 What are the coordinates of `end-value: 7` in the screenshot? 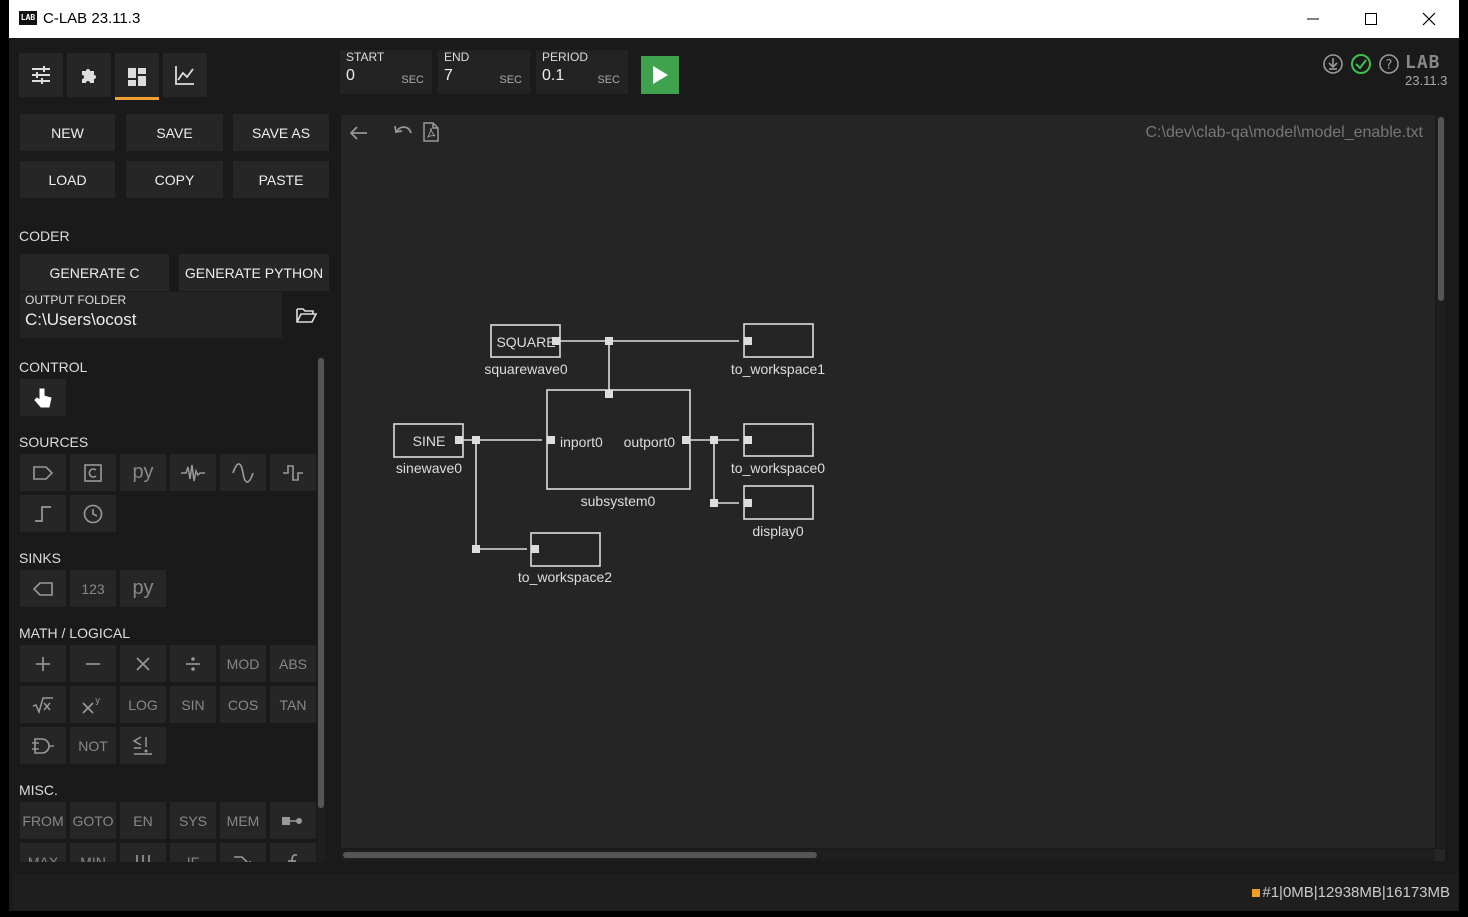 It's located at (448, 76).